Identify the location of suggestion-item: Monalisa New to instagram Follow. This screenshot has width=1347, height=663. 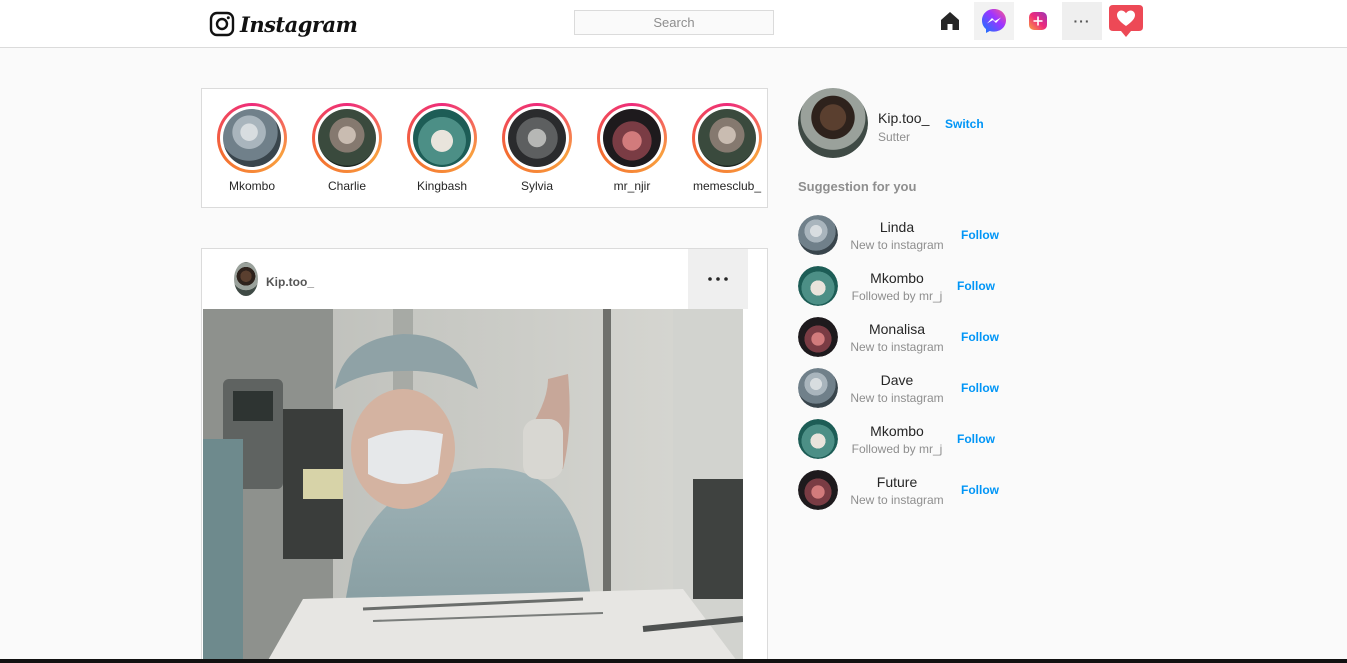
(908, 337).